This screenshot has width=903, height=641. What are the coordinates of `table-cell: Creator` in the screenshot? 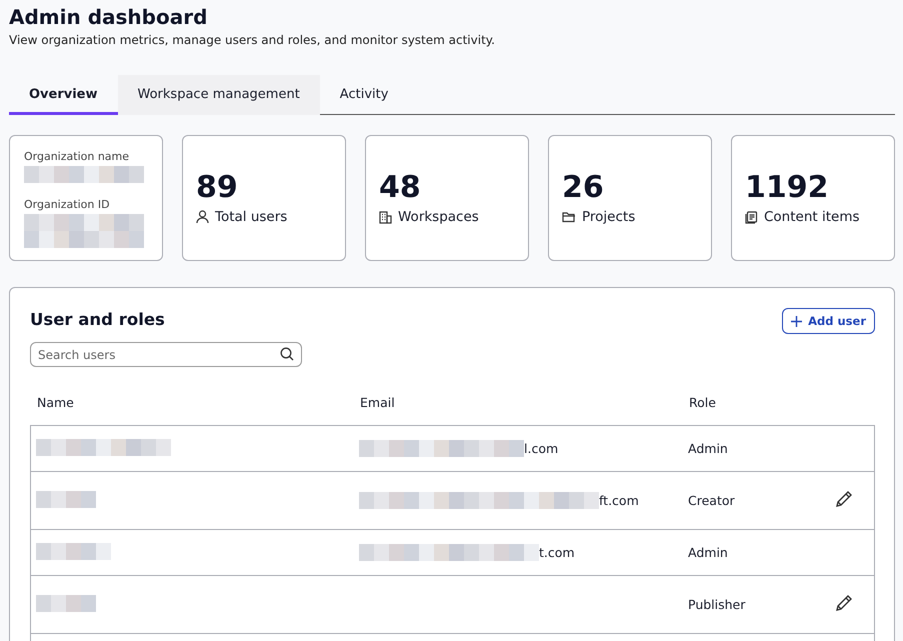 It's located at (711, 500).